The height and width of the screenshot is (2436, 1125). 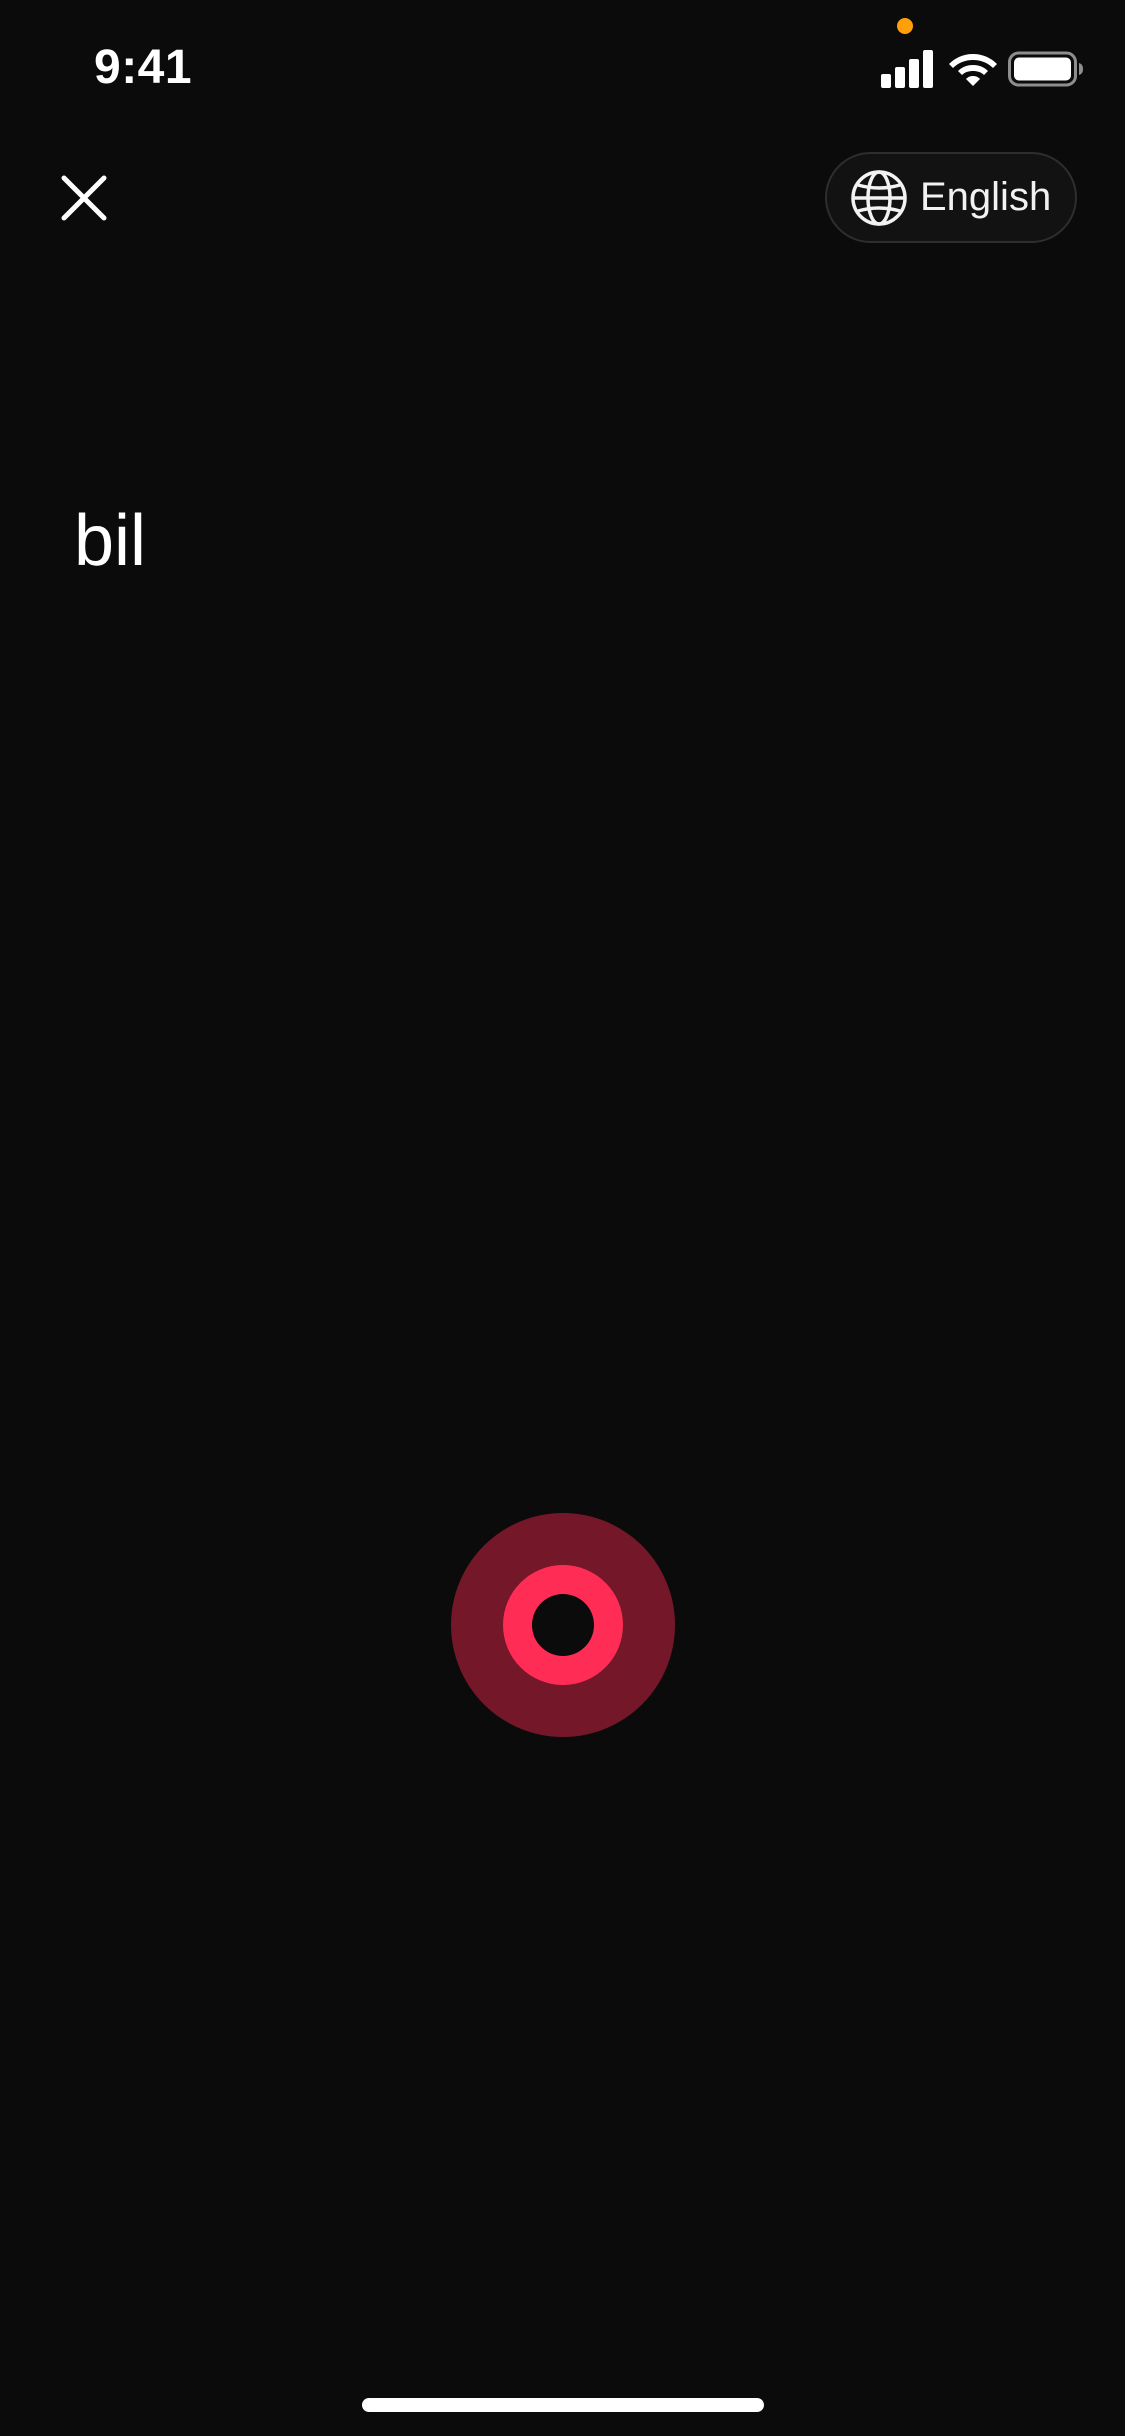 I want to click on wifi-icon, so click(x=973, y=70).